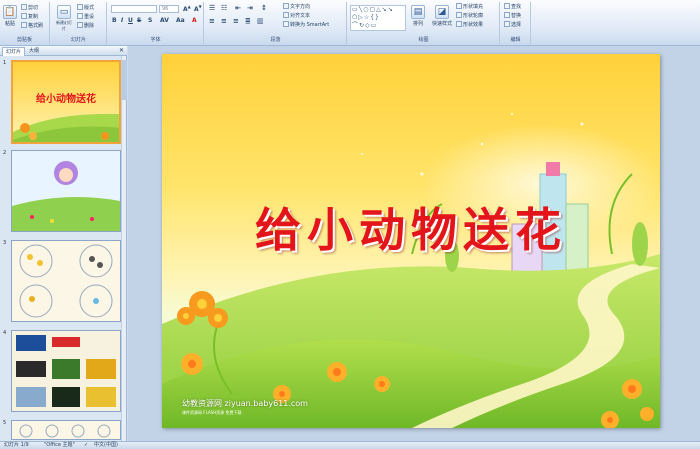 This screenshot has width=700, height=449. I want to click on watermark-text: 幼教资源网 ziyuan.baby611.com, so click(245, 403).